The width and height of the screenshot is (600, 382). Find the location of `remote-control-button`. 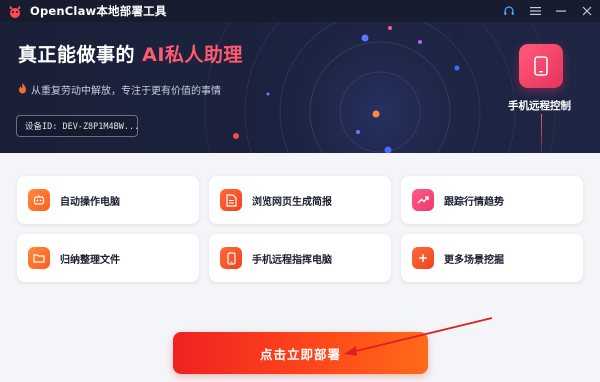

remote-control-button is located at coordinates (541, 66).